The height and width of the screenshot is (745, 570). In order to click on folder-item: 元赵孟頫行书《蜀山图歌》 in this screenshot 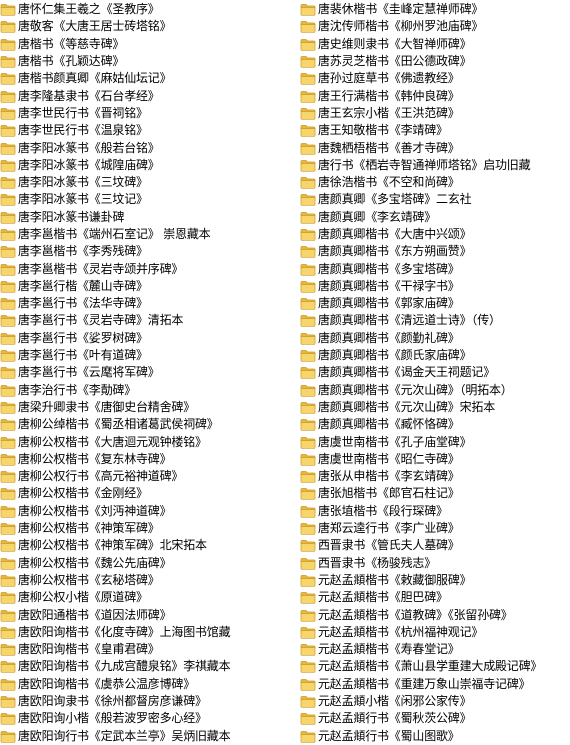, I will do `click(435, 735)`.